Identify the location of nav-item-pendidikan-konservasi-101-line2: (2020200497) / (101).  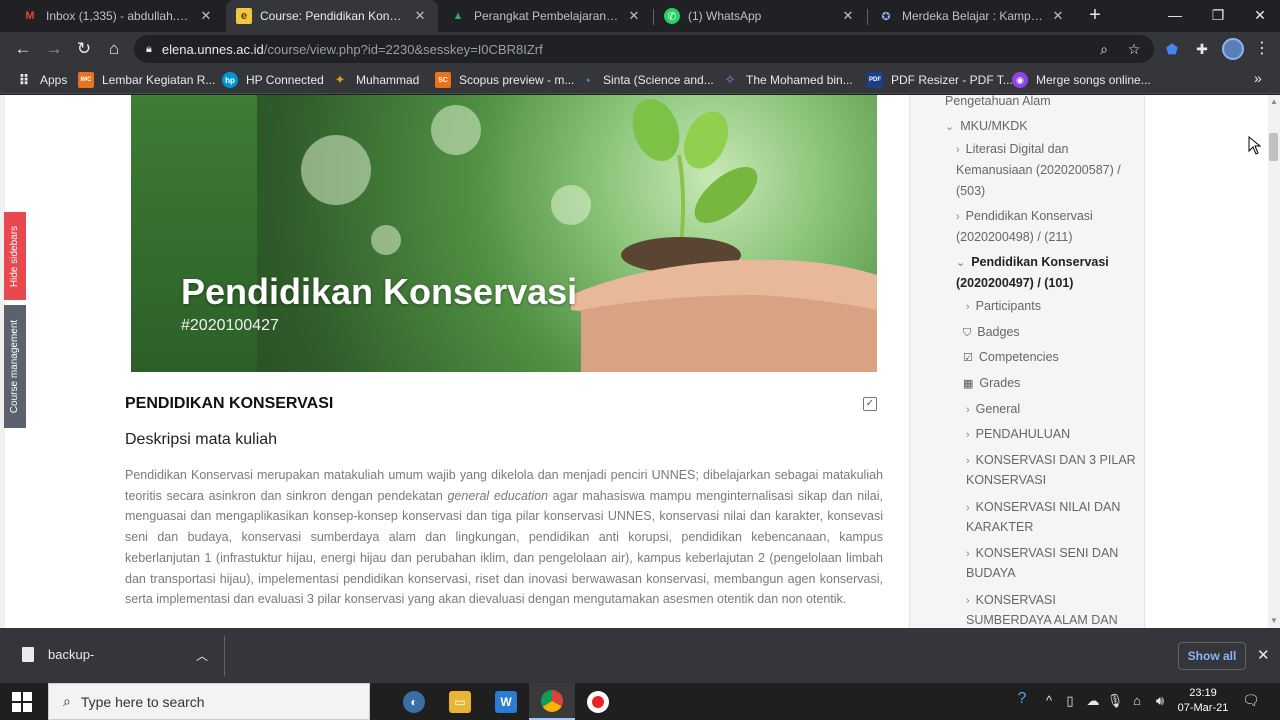
(1014, 283).